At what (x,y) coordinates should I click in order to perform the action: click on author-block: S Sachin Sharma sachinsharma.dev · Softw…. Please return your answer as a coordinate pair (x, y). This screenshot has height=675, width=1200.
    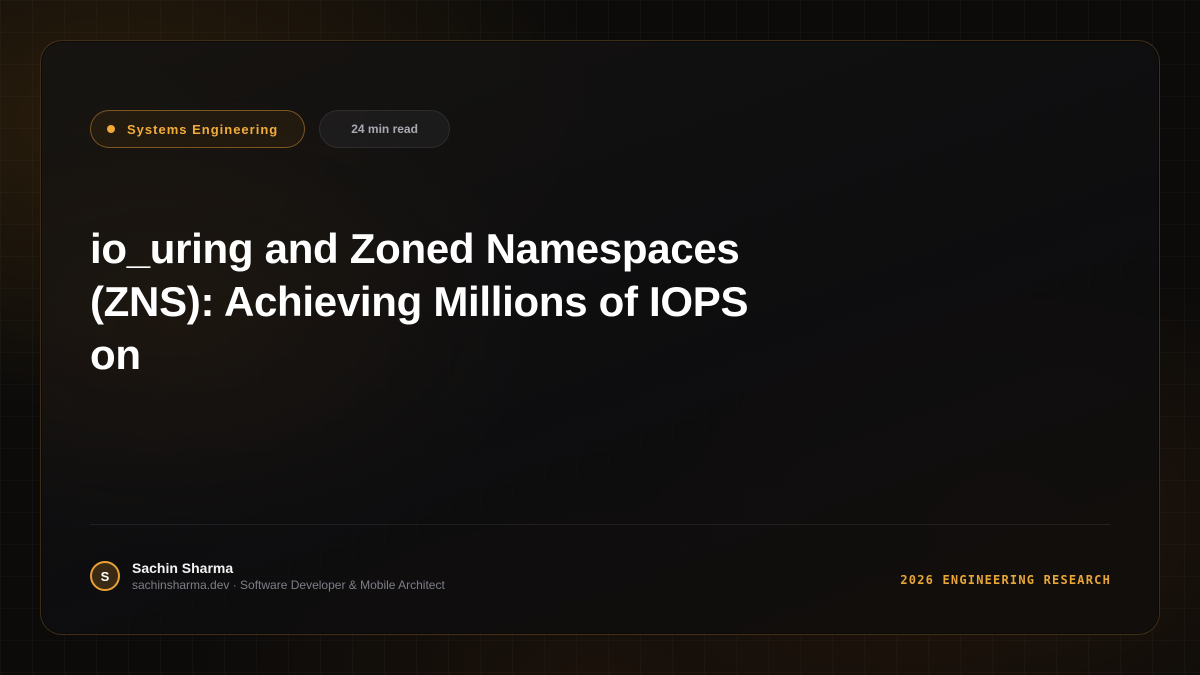
    Looking at the image, I should click on (267, 576).